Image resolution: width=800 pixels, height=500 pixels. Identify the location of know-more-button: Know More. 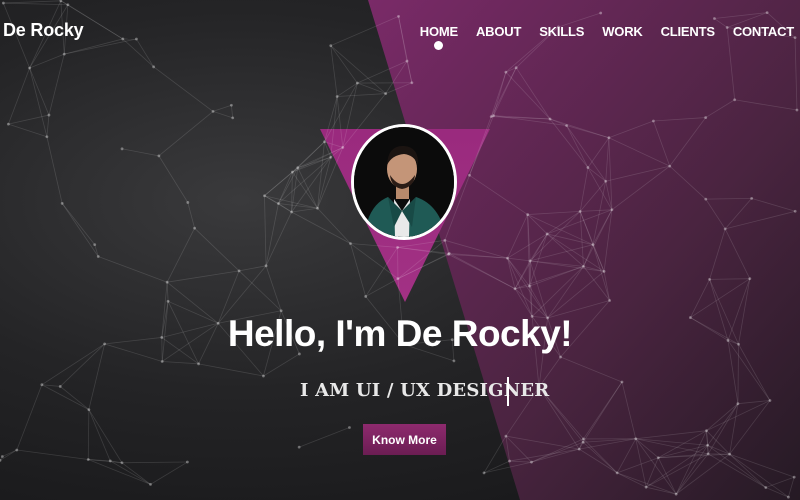
(404, 439).